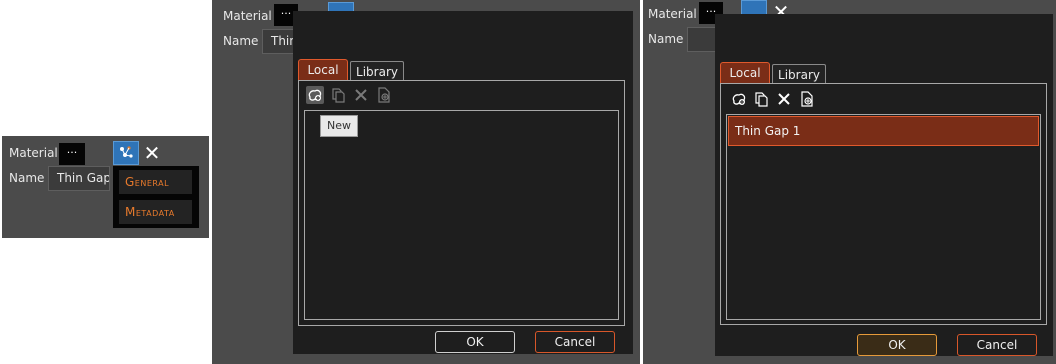 The width and height of the screenshot is (1056, 364). What do you see at coordinates (339, 126) in the screenshot?
I see `new-tooltip: New` at bounding box center [339, 126].